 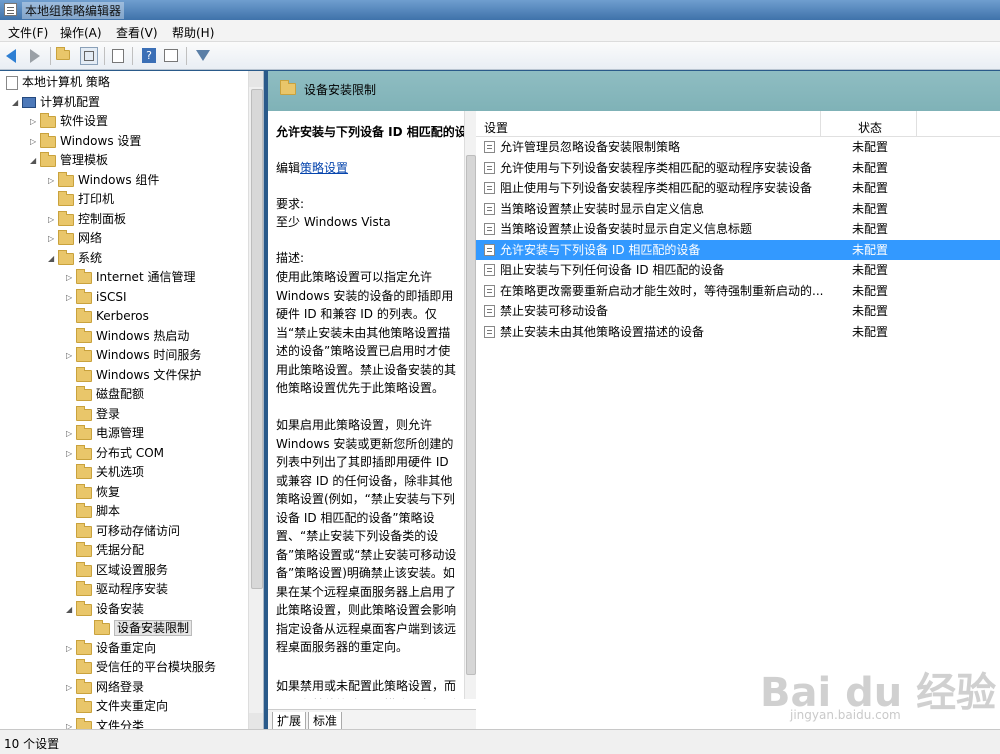 I want to click on tree-node-disk-quotas: 磁盘配额, so click(x=105, y=394).